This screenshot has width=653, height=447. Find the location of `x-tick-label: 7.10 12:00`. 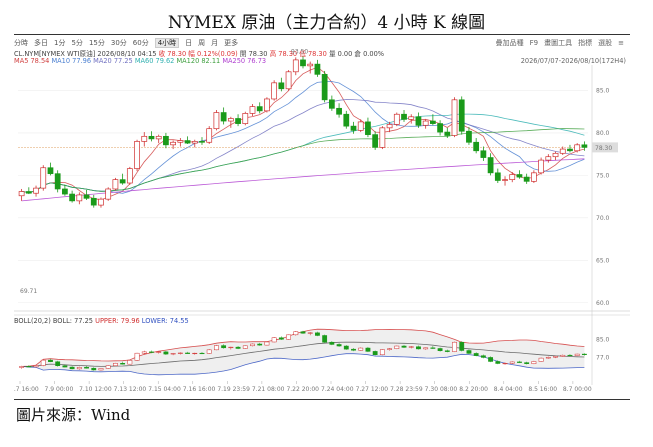

x-tick-label: 7.10 12:00 is located at coordinates (95, 389).